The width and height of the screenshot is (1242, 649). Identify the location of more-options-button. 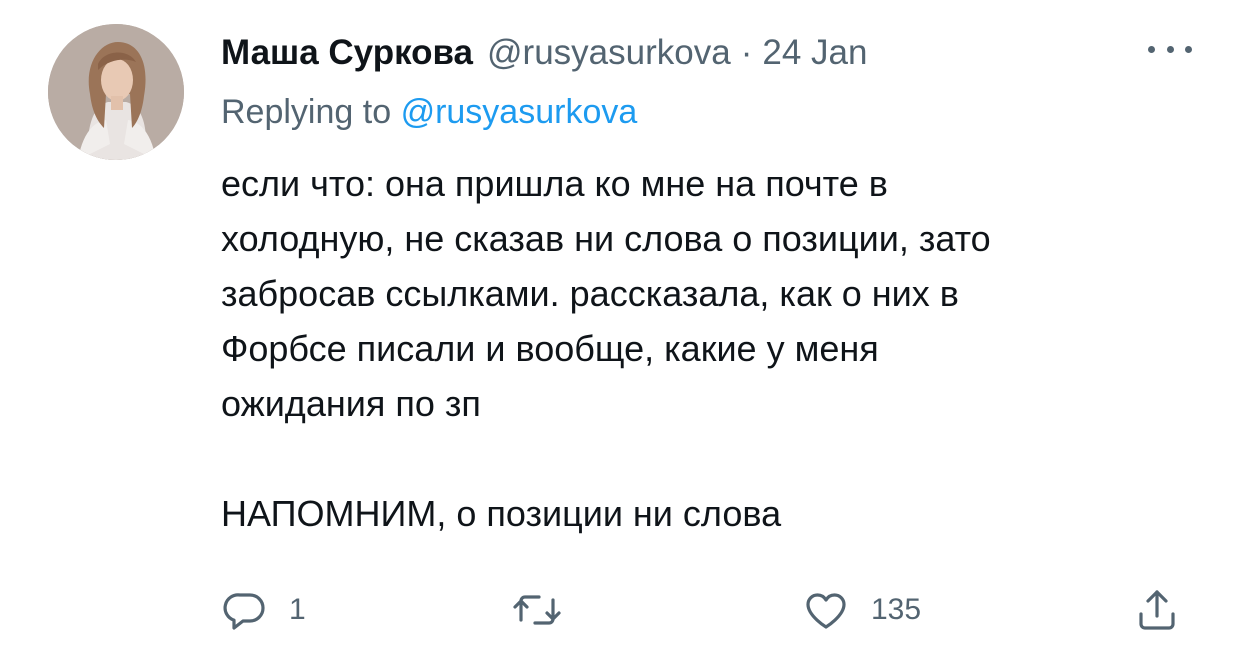
(1170, 49).